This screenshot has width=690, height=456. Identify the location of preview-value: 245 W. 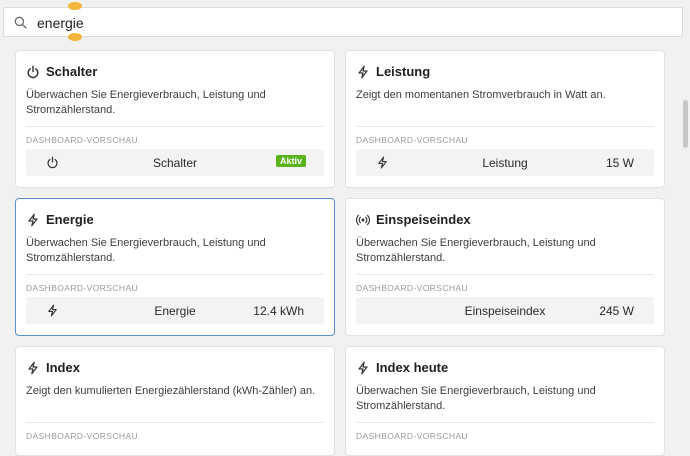
(616, 311).